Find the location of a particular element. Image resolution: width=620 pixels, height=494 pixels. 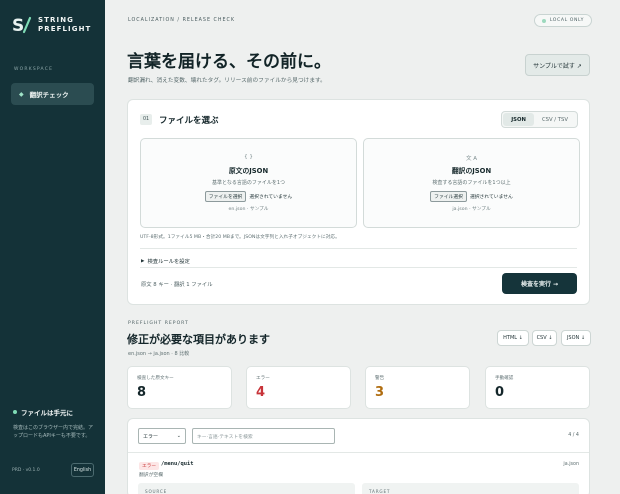

stat-card-keys: 検査した原文キー 8 is located at coordinates (179, 387).